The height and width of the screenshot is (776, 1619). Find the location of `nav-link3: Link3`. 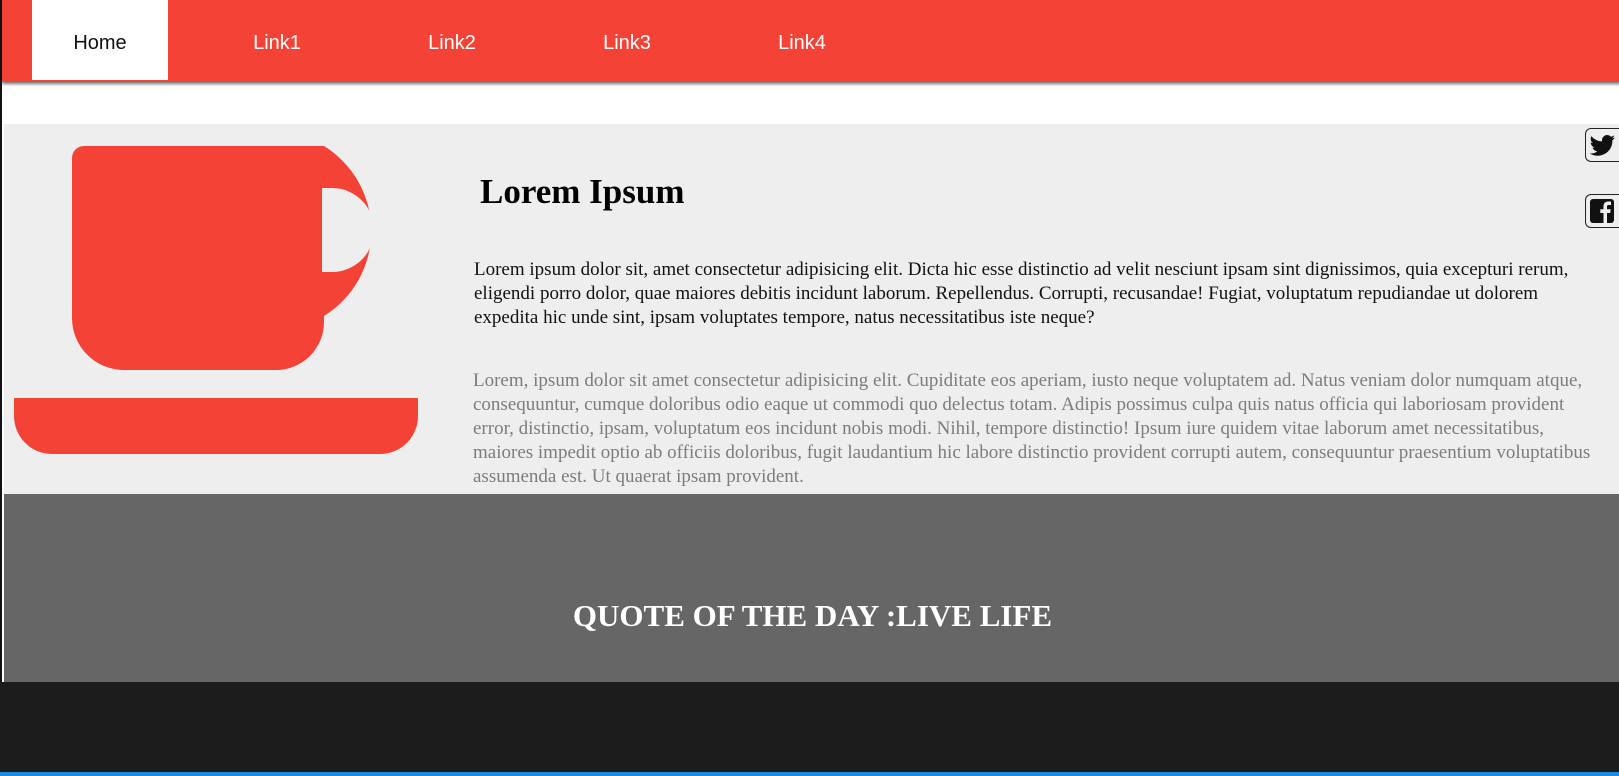

nav-link3: Link3 is located at coordinates (627, 40).